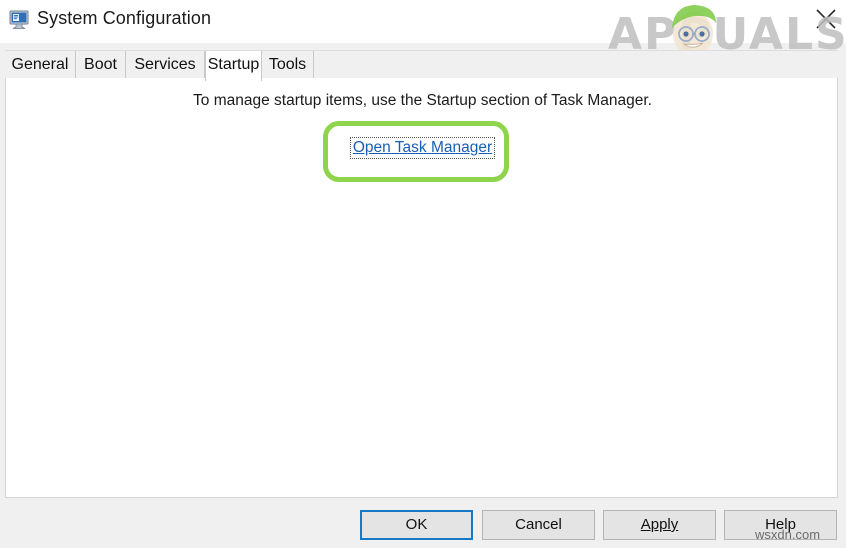 The height and width of the screenshot is (548, 846). What do you see at coordinates (288, 65) in the screenshot?
I see `tab-tools: Tools` at bounding box center [288, 65].